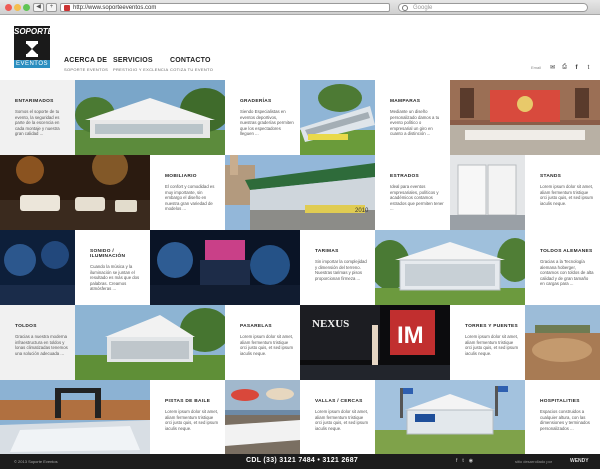 The width and height of the screenshot is (600, 469). I want to click on copyright-text: © 2013 Soporte Eventos, so click(36, 461).